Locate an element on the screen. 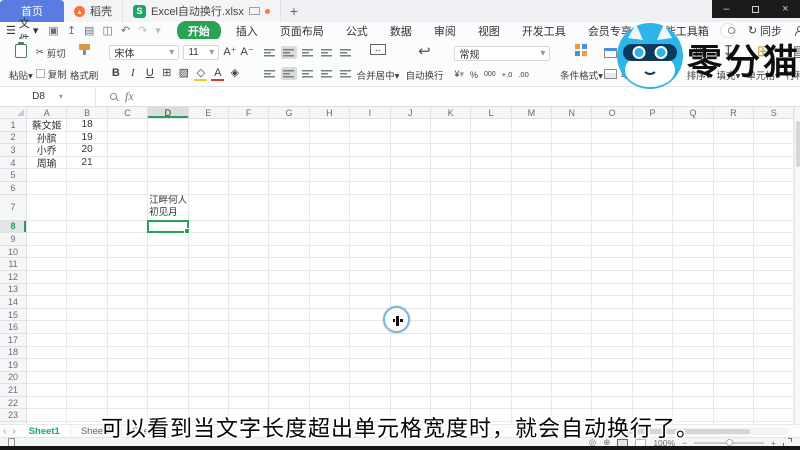  column-header-D: D is located at coordinates (168, 113).